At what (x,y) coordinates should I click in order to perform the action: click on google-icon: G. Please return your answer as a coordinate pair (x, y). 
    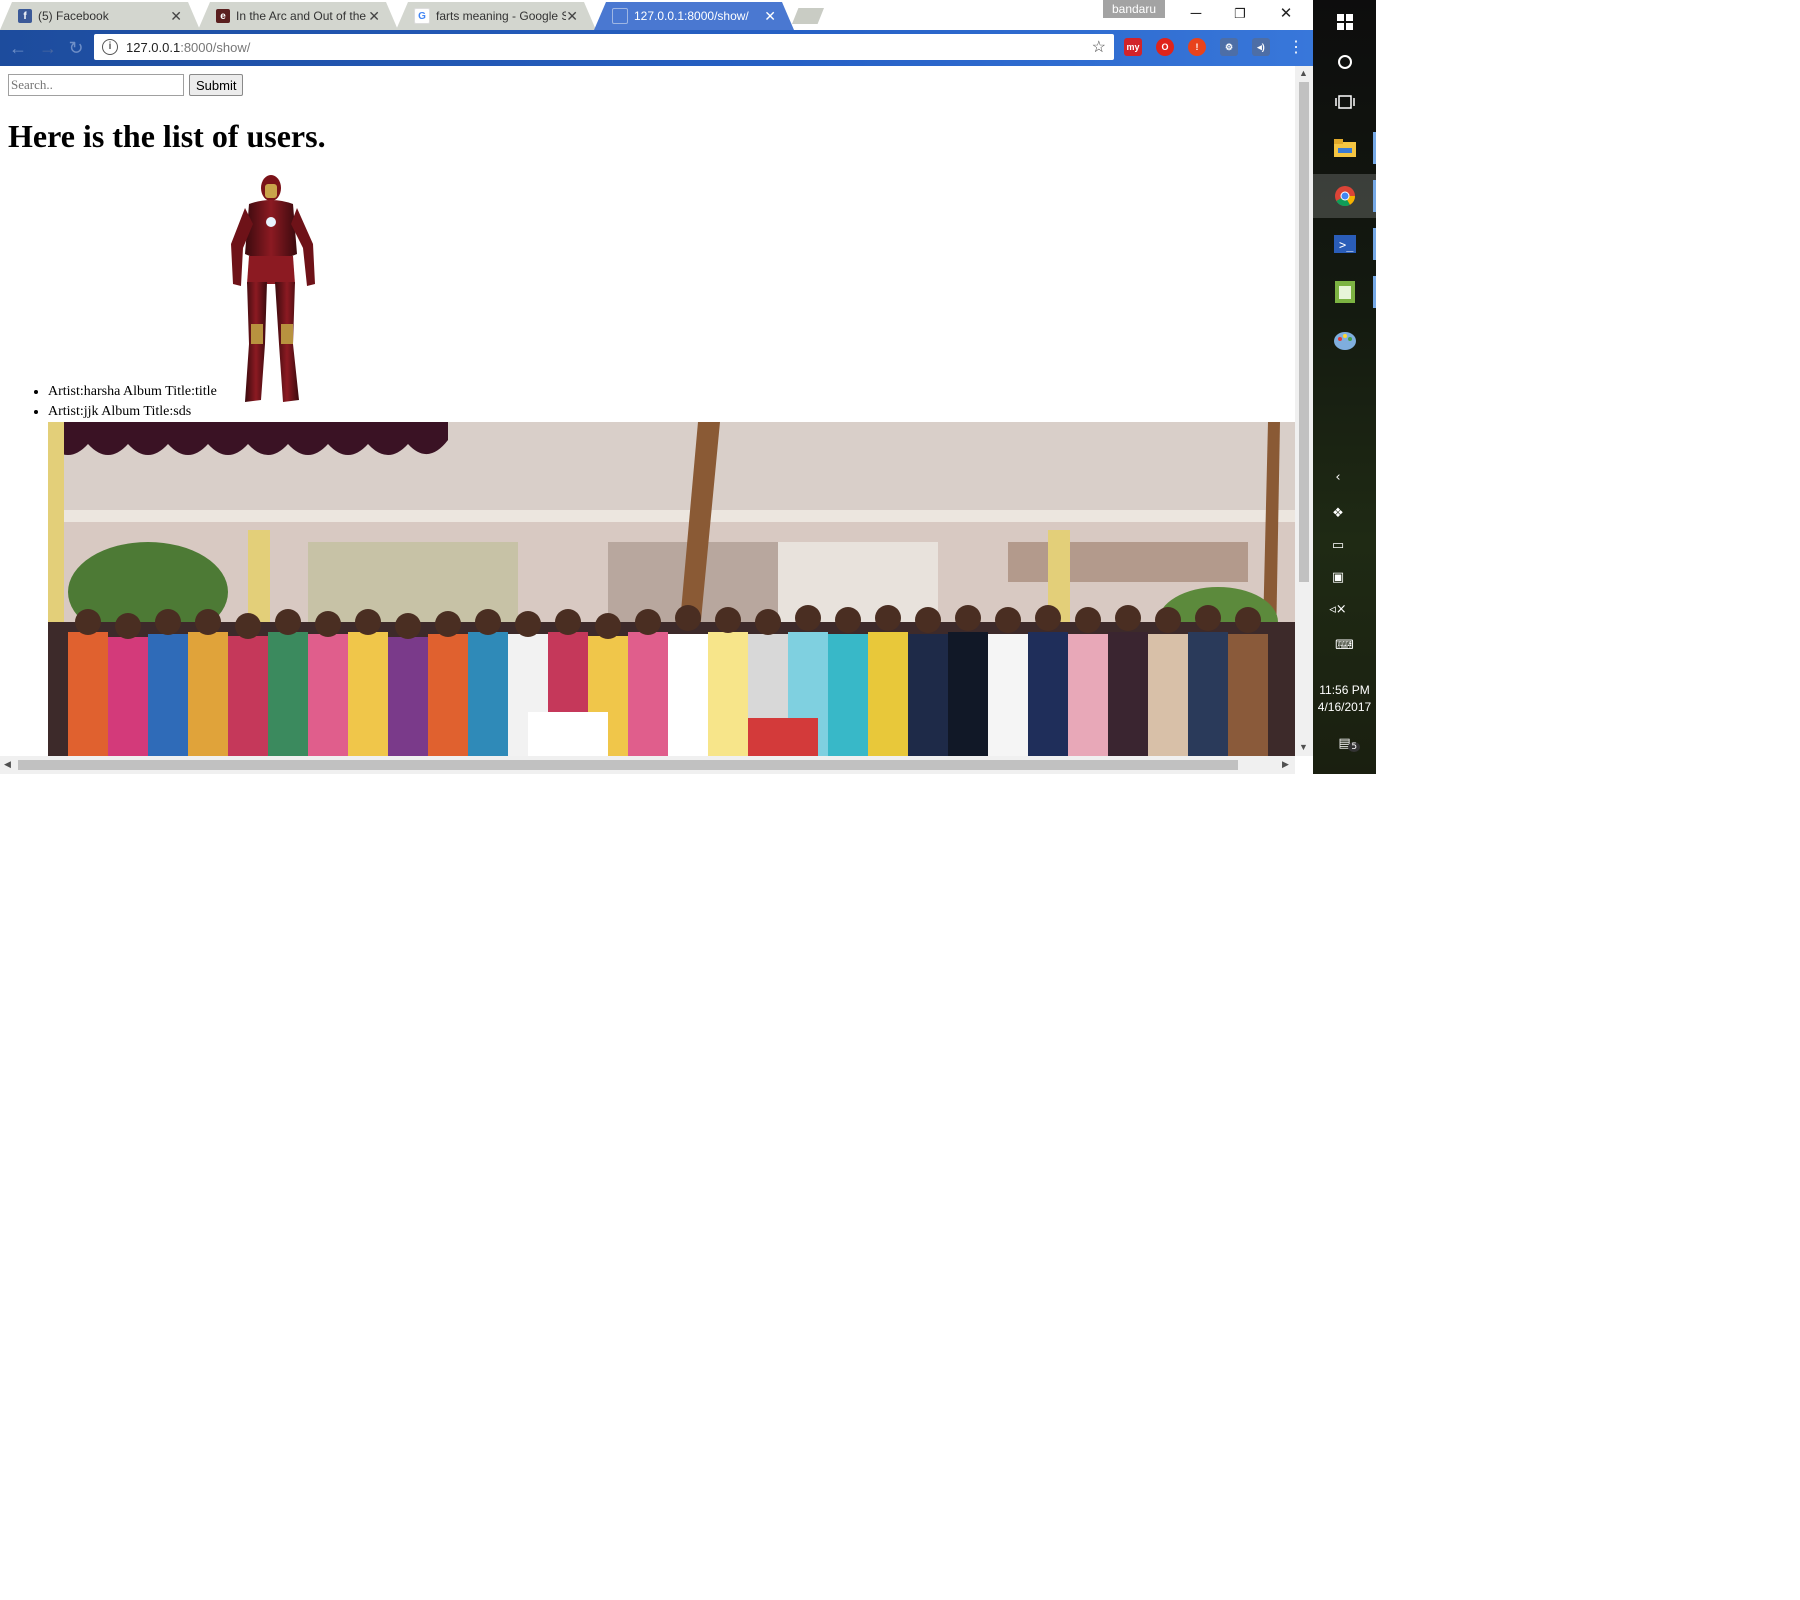
    Looking at the image, I should click on (422, 16).